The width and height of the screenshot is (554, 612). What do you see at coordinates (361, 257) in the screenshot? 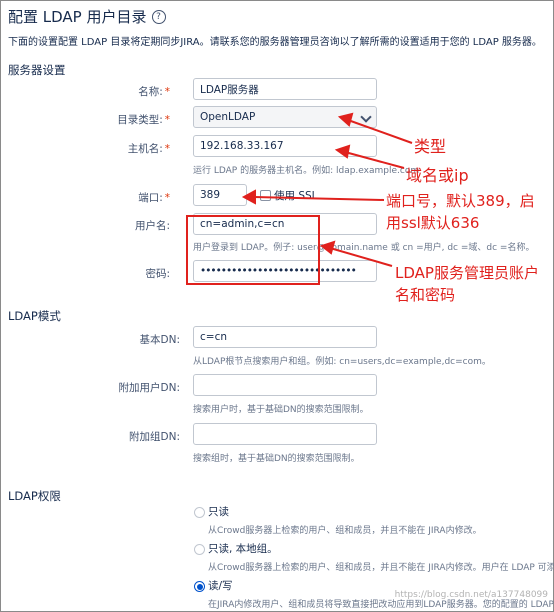
I see `arrow-admin` at bounding box center [361, 257].